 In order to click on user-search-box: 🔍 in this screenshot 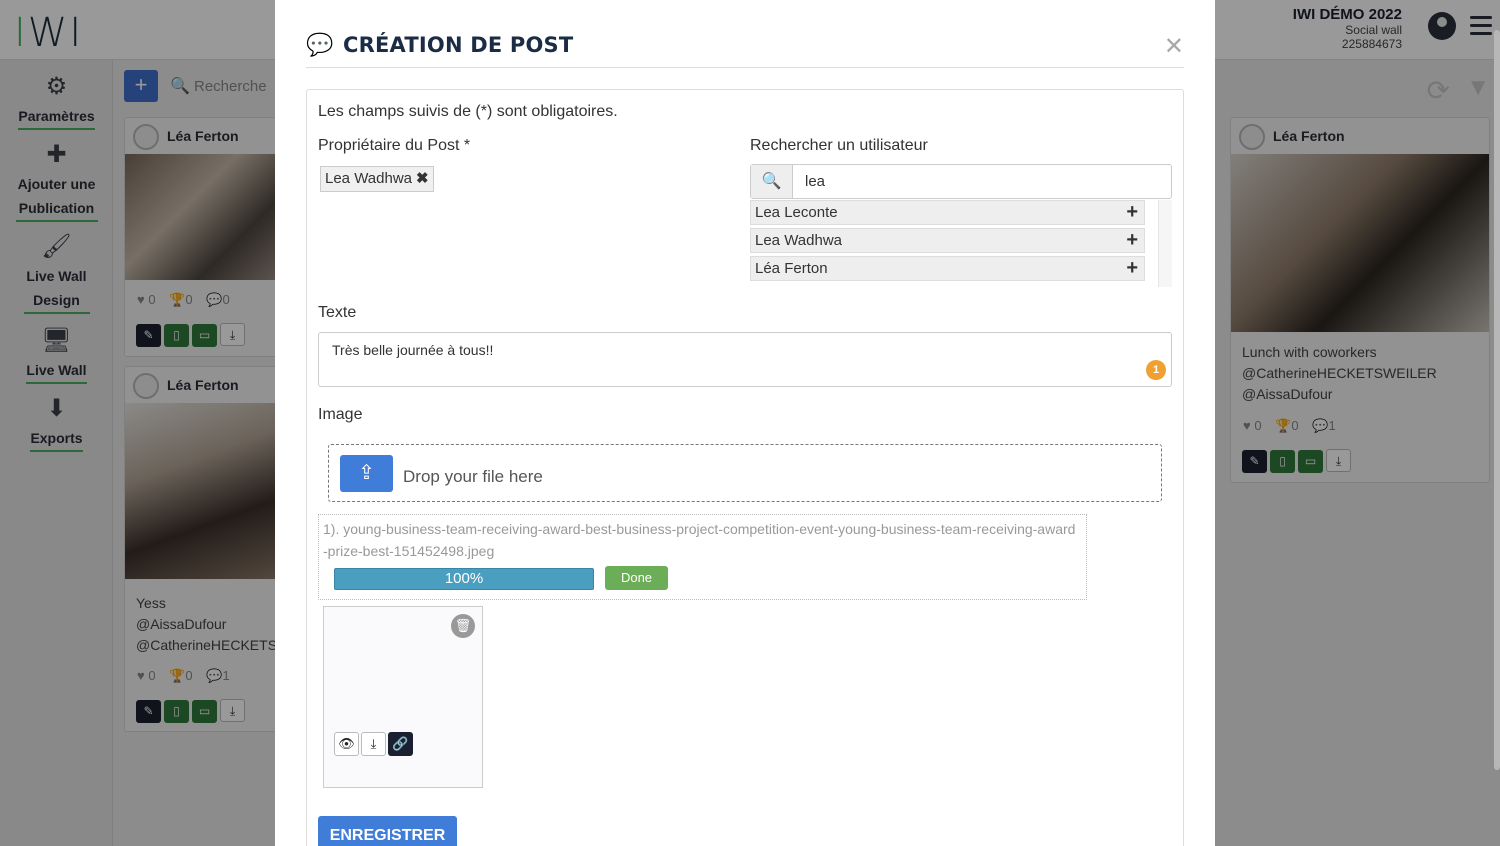, I will do `click(961, 181)`.